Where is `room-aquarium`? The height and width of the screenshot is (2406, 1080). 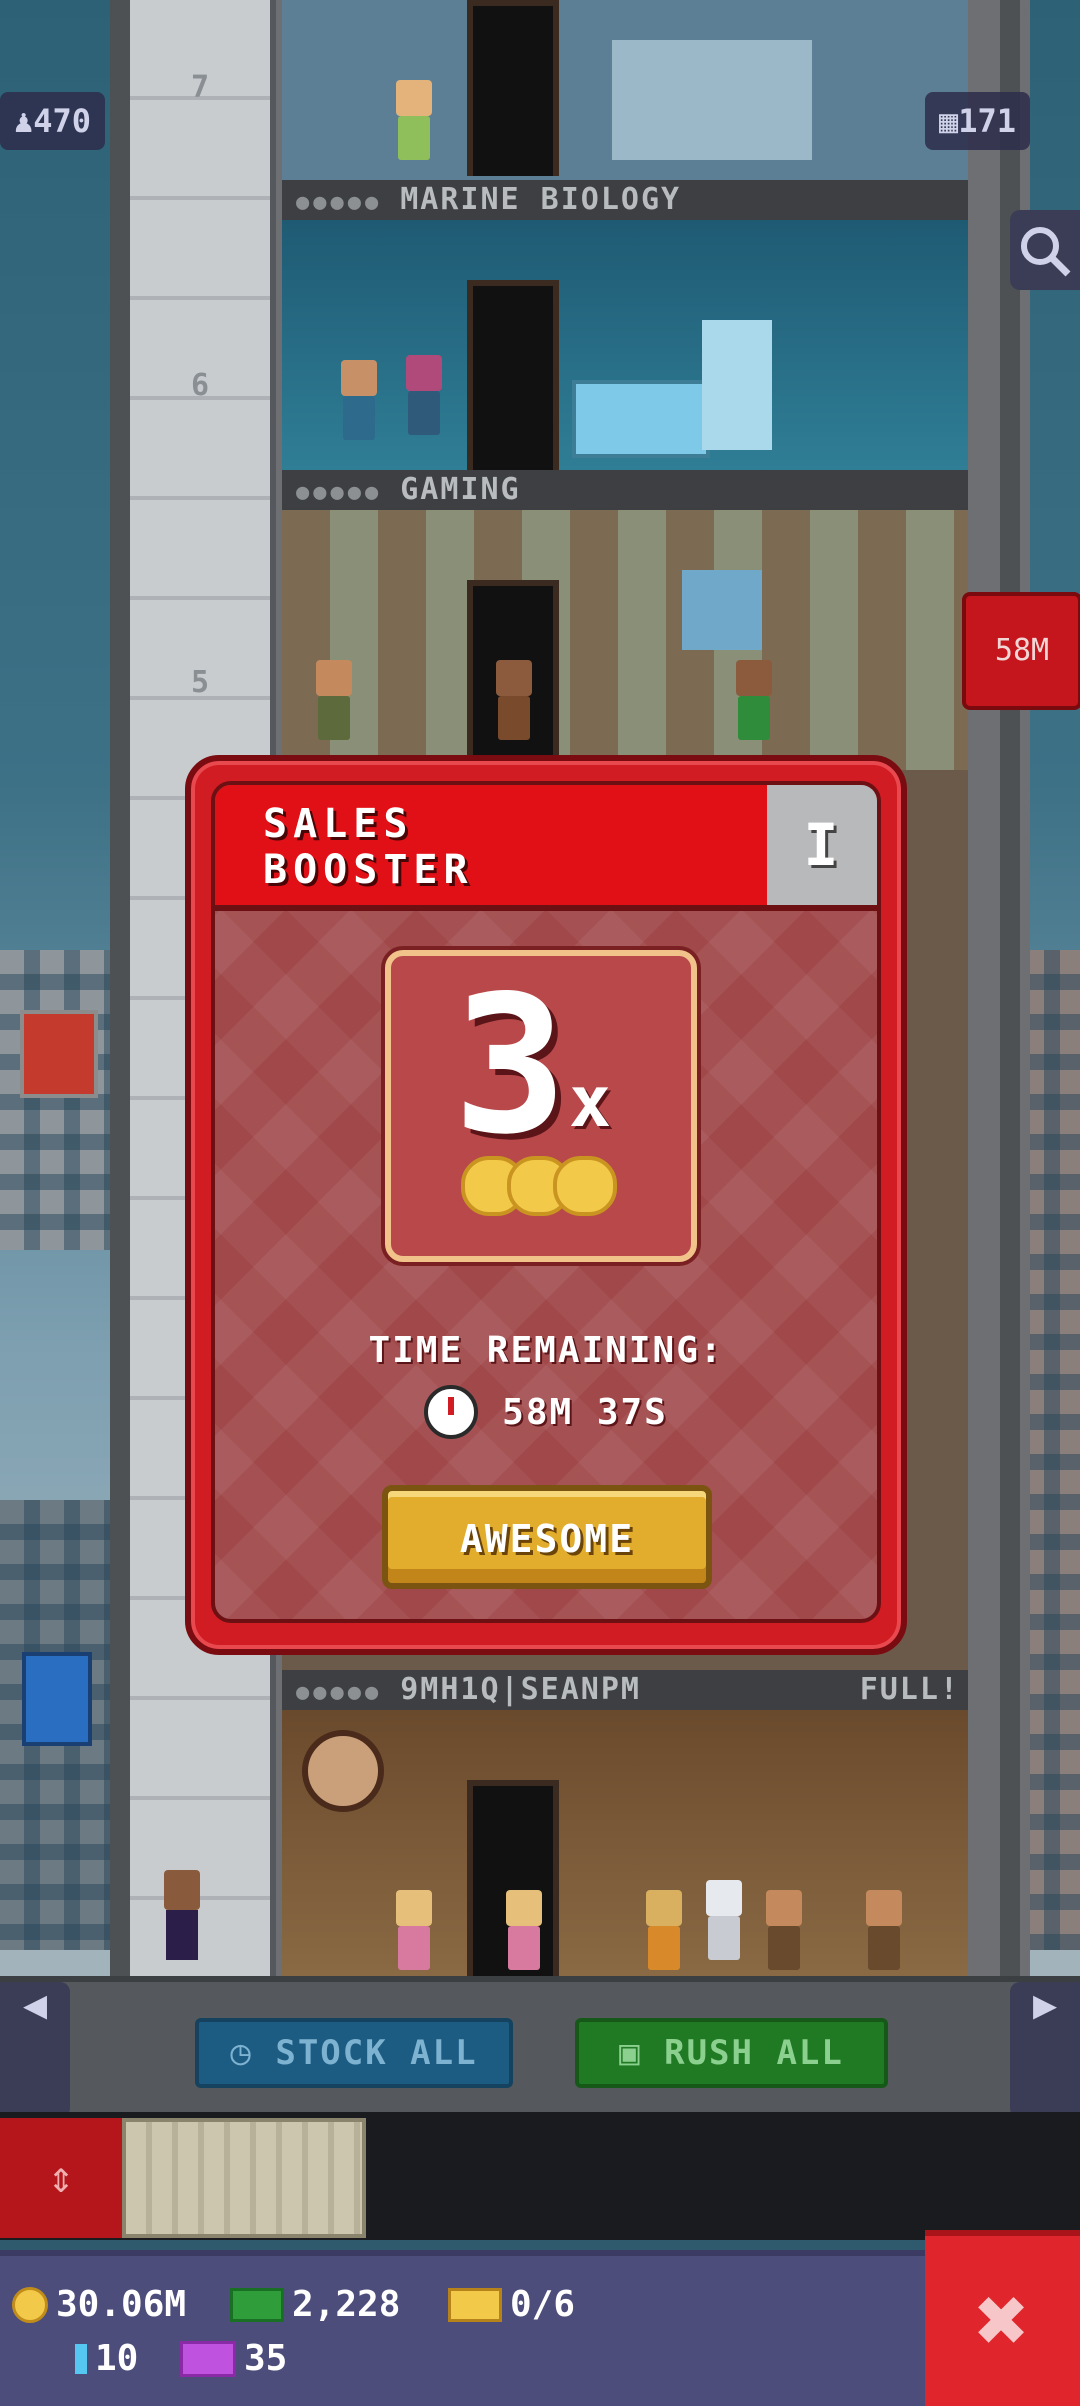
room-aquarium is located at coordinates (625, 345).